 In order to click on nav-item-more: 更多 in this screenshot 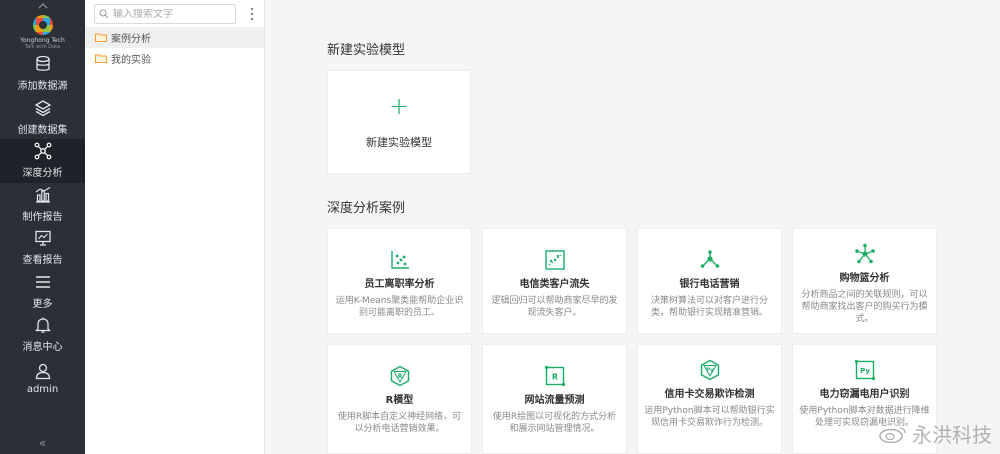, I will do `click(42, 292)`.